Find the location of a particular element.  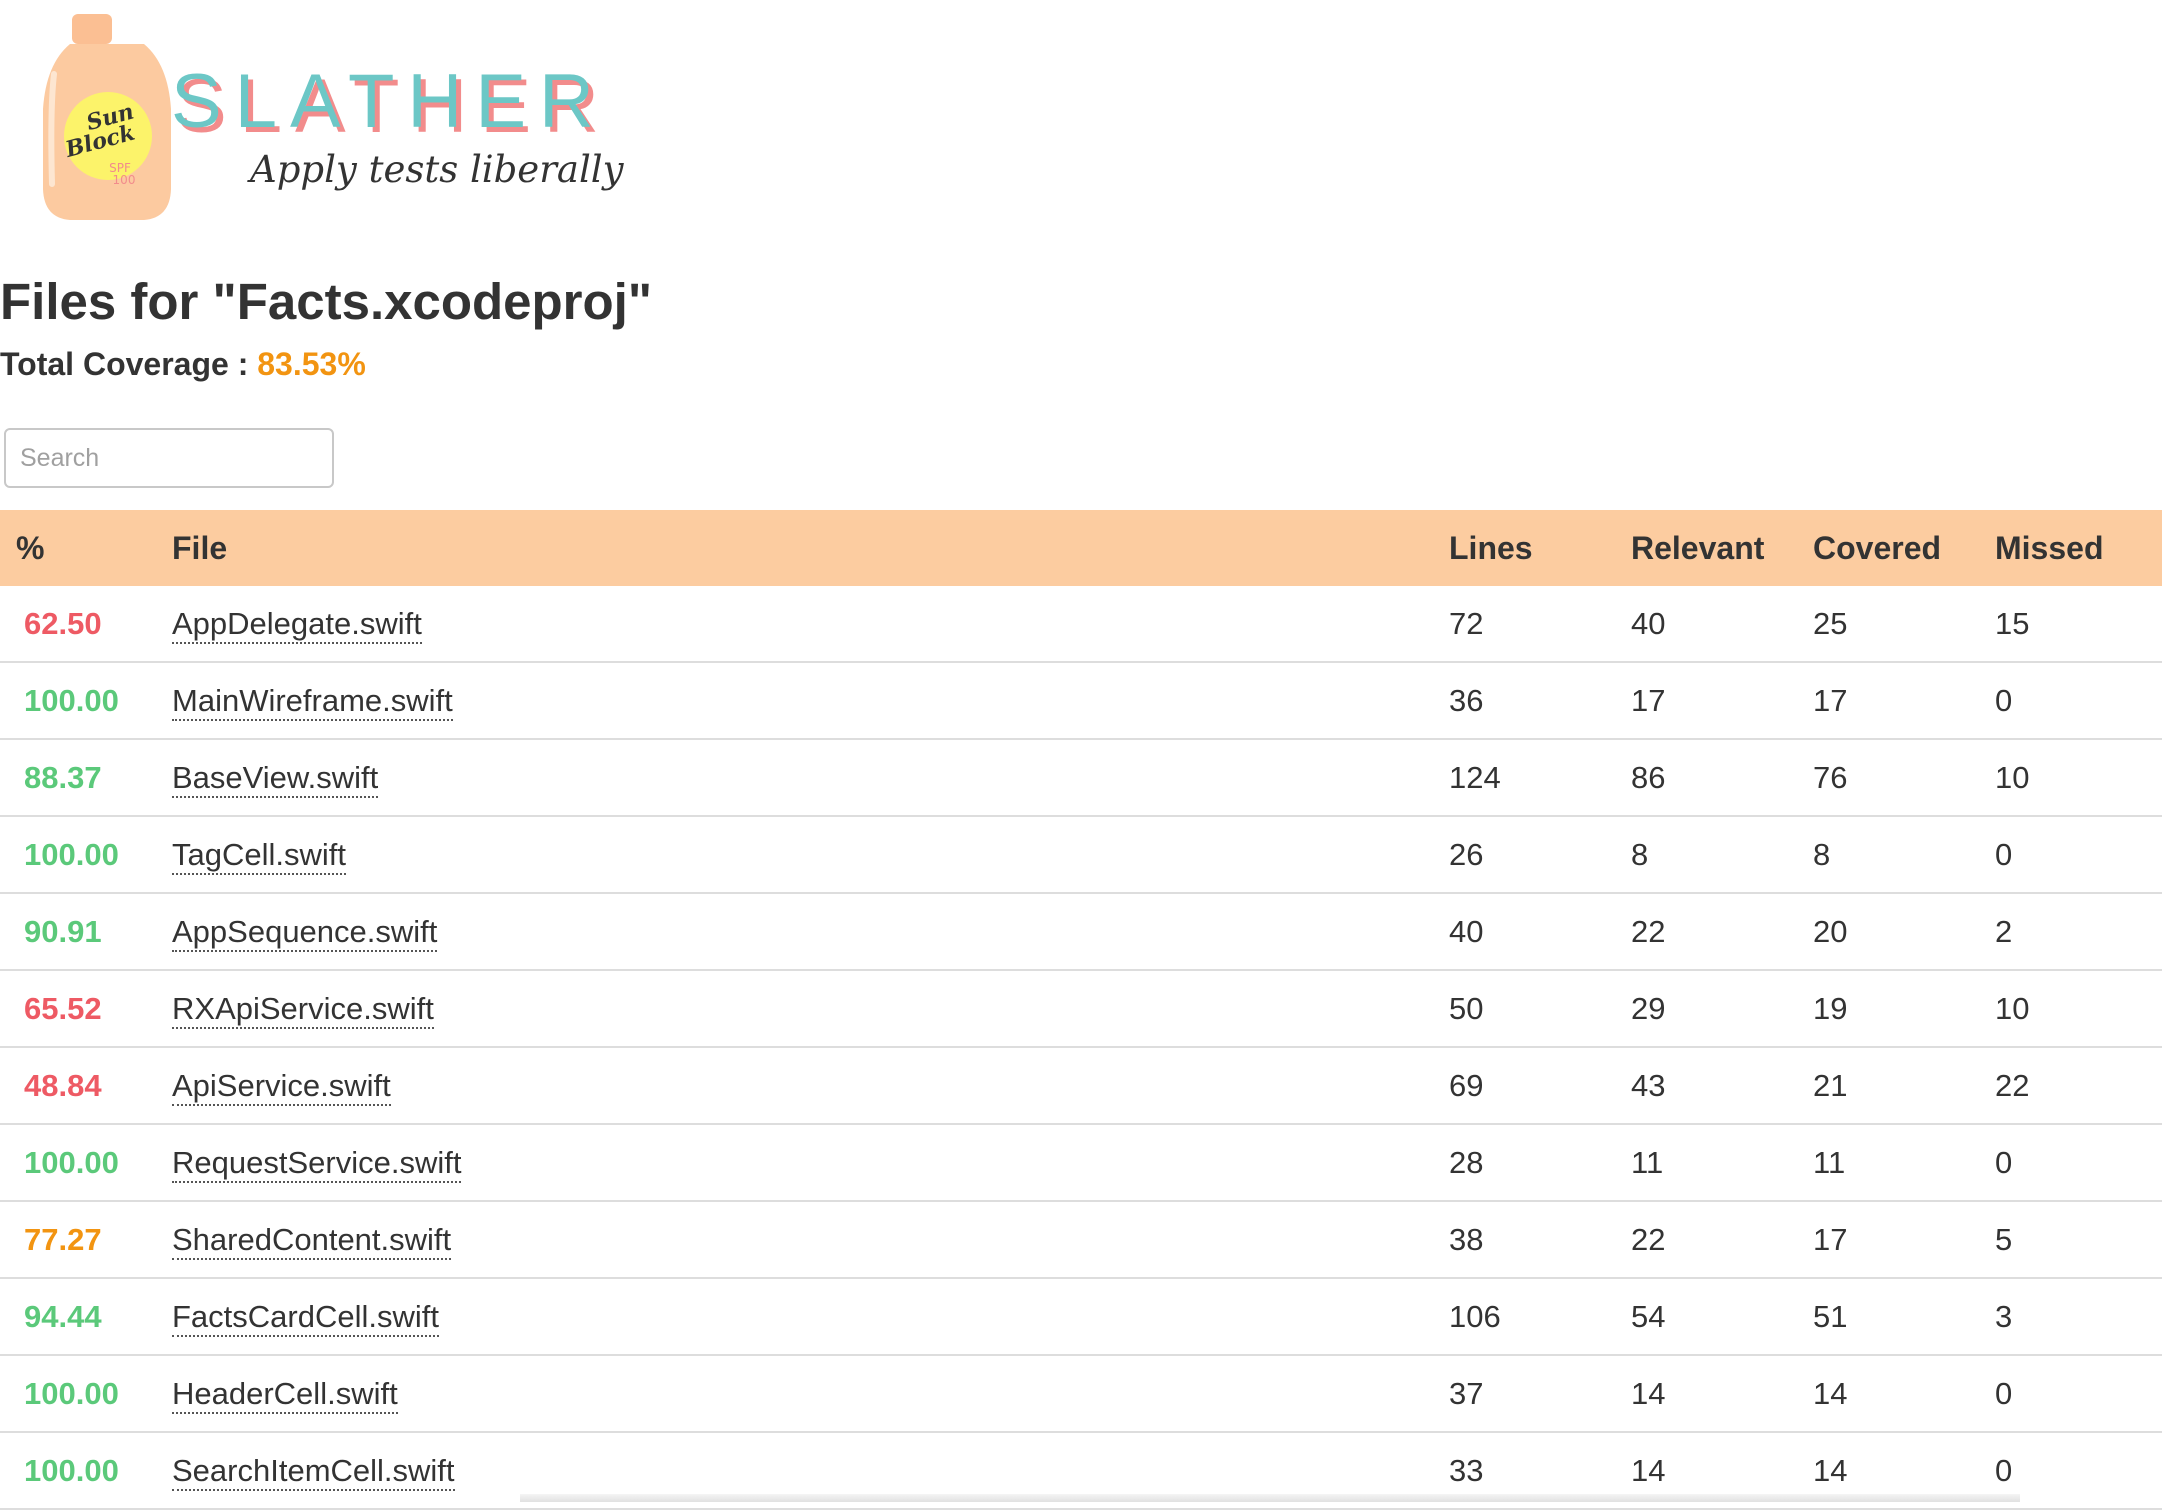

file-link: SearchItemCell.swift is located at coordinates (313, 1471).